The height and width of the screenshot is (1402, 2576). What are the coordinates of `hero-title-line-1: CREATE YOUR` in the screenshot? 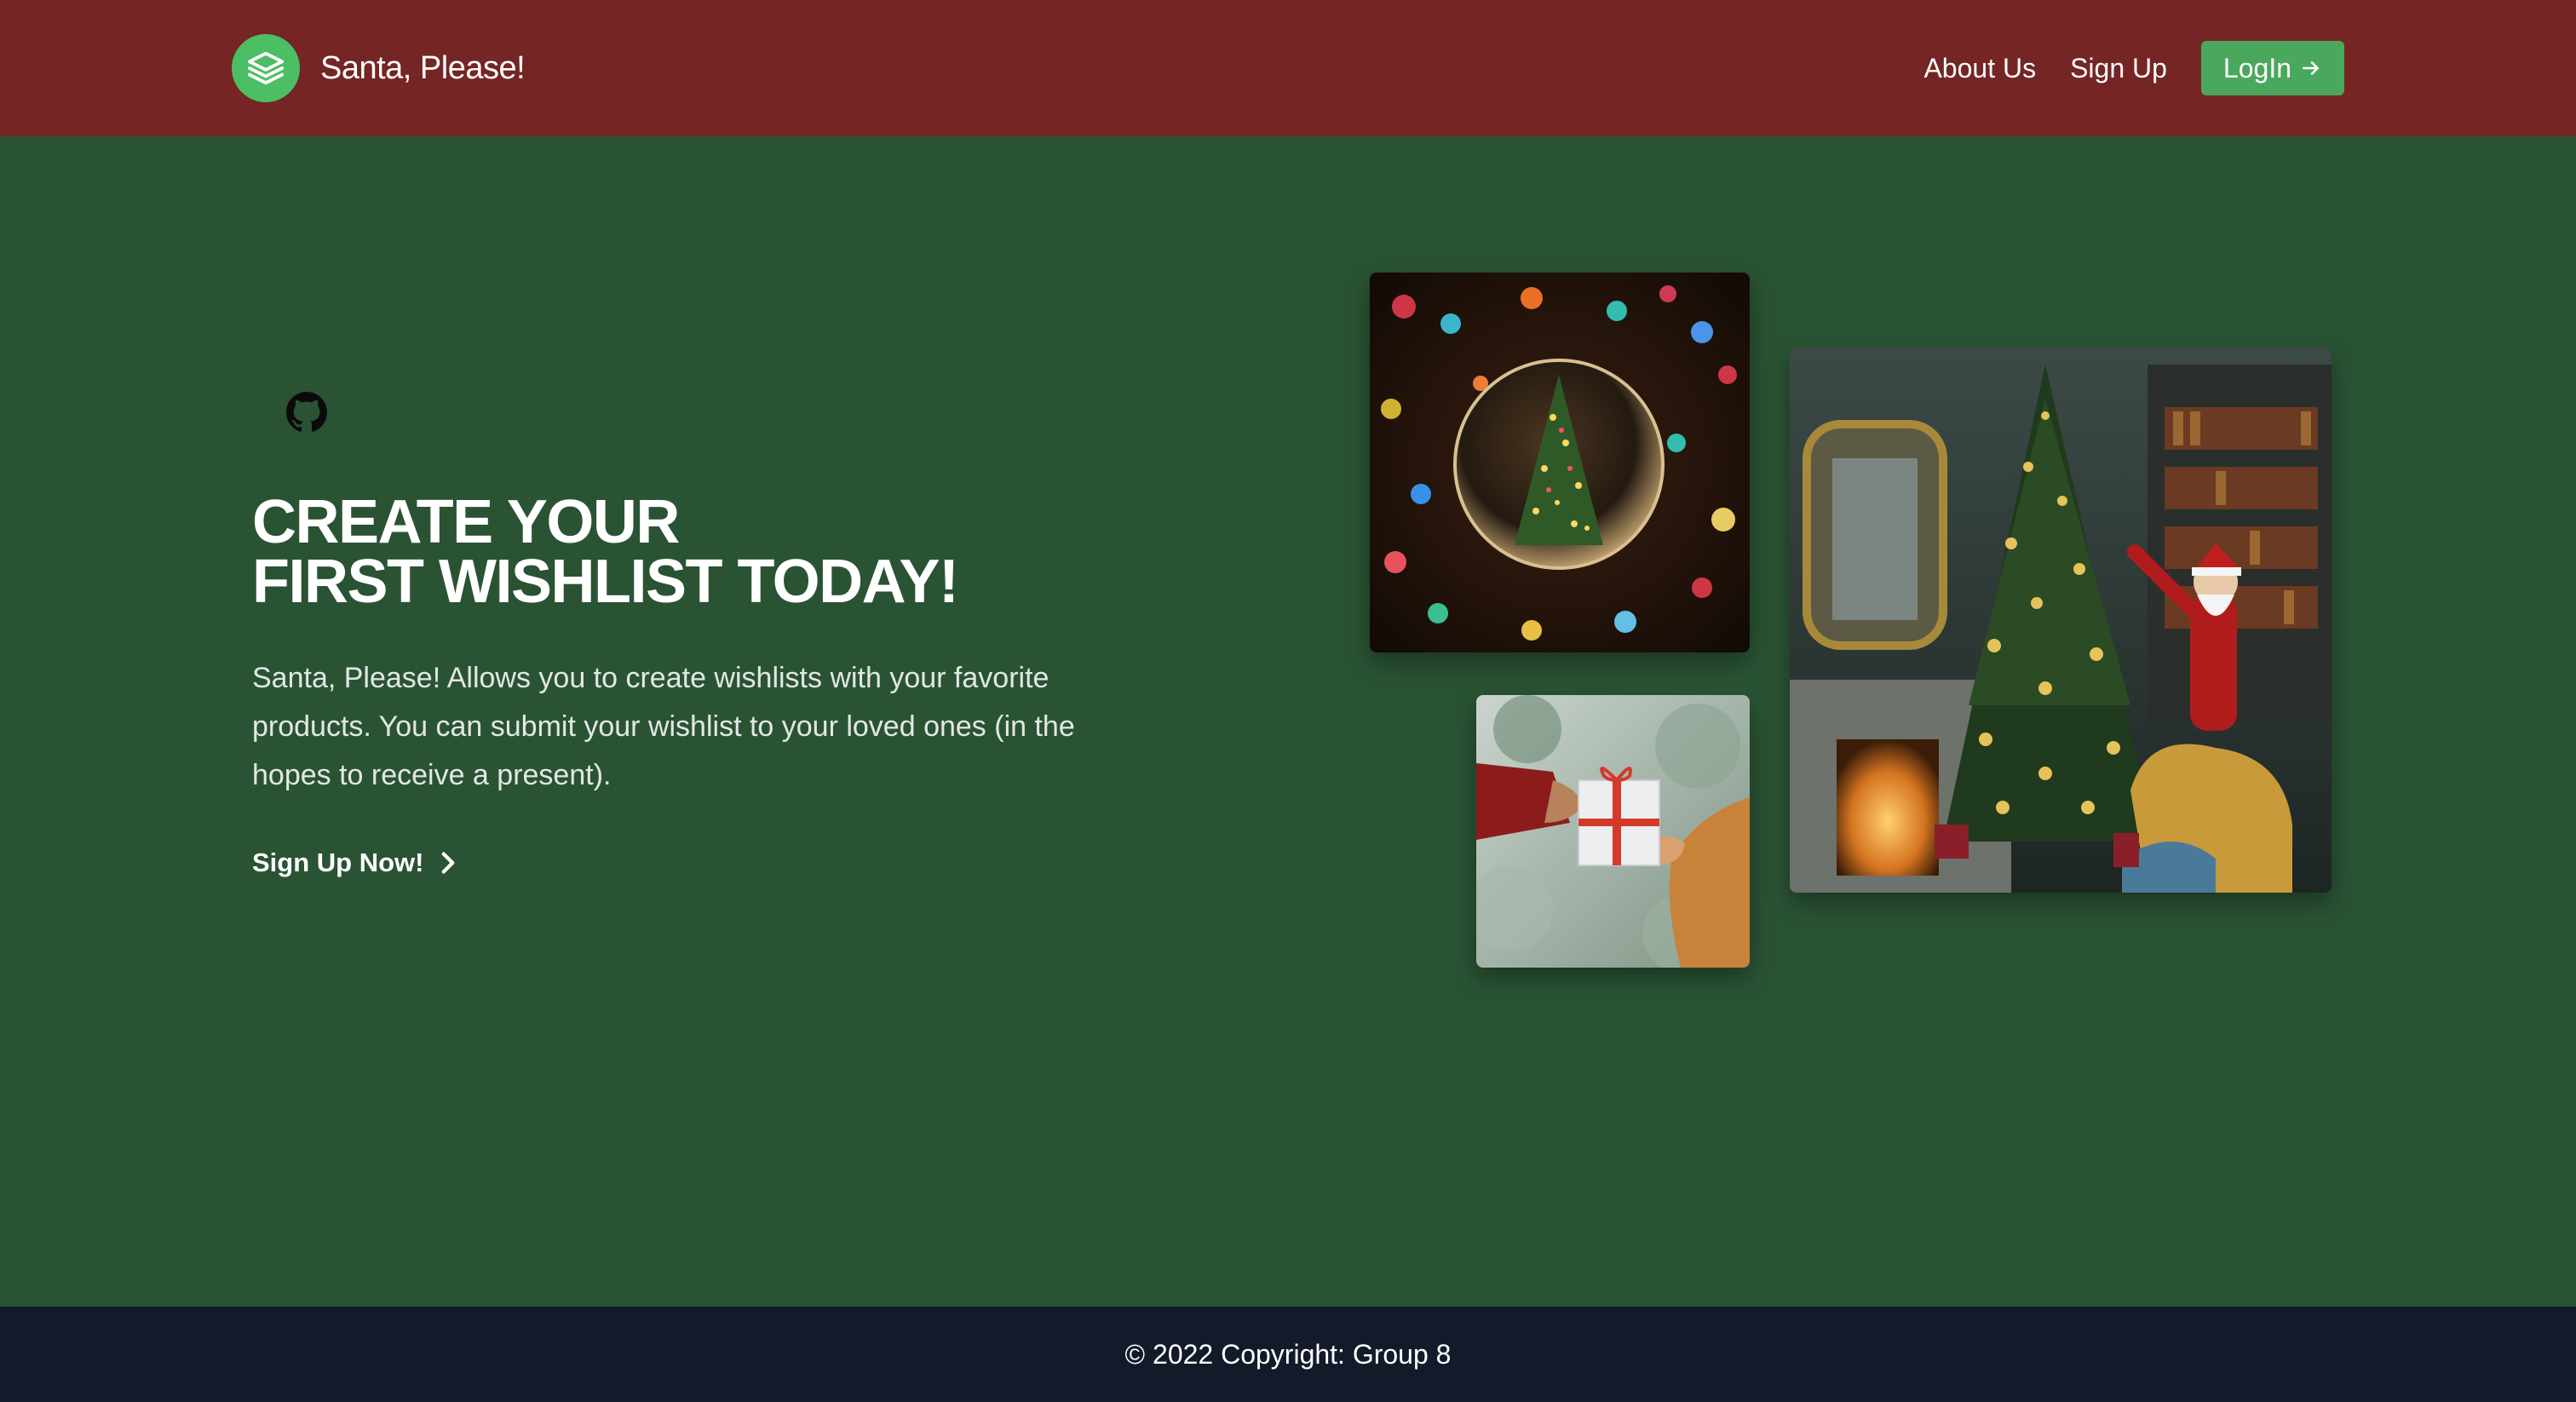 It's located at (466, 522).